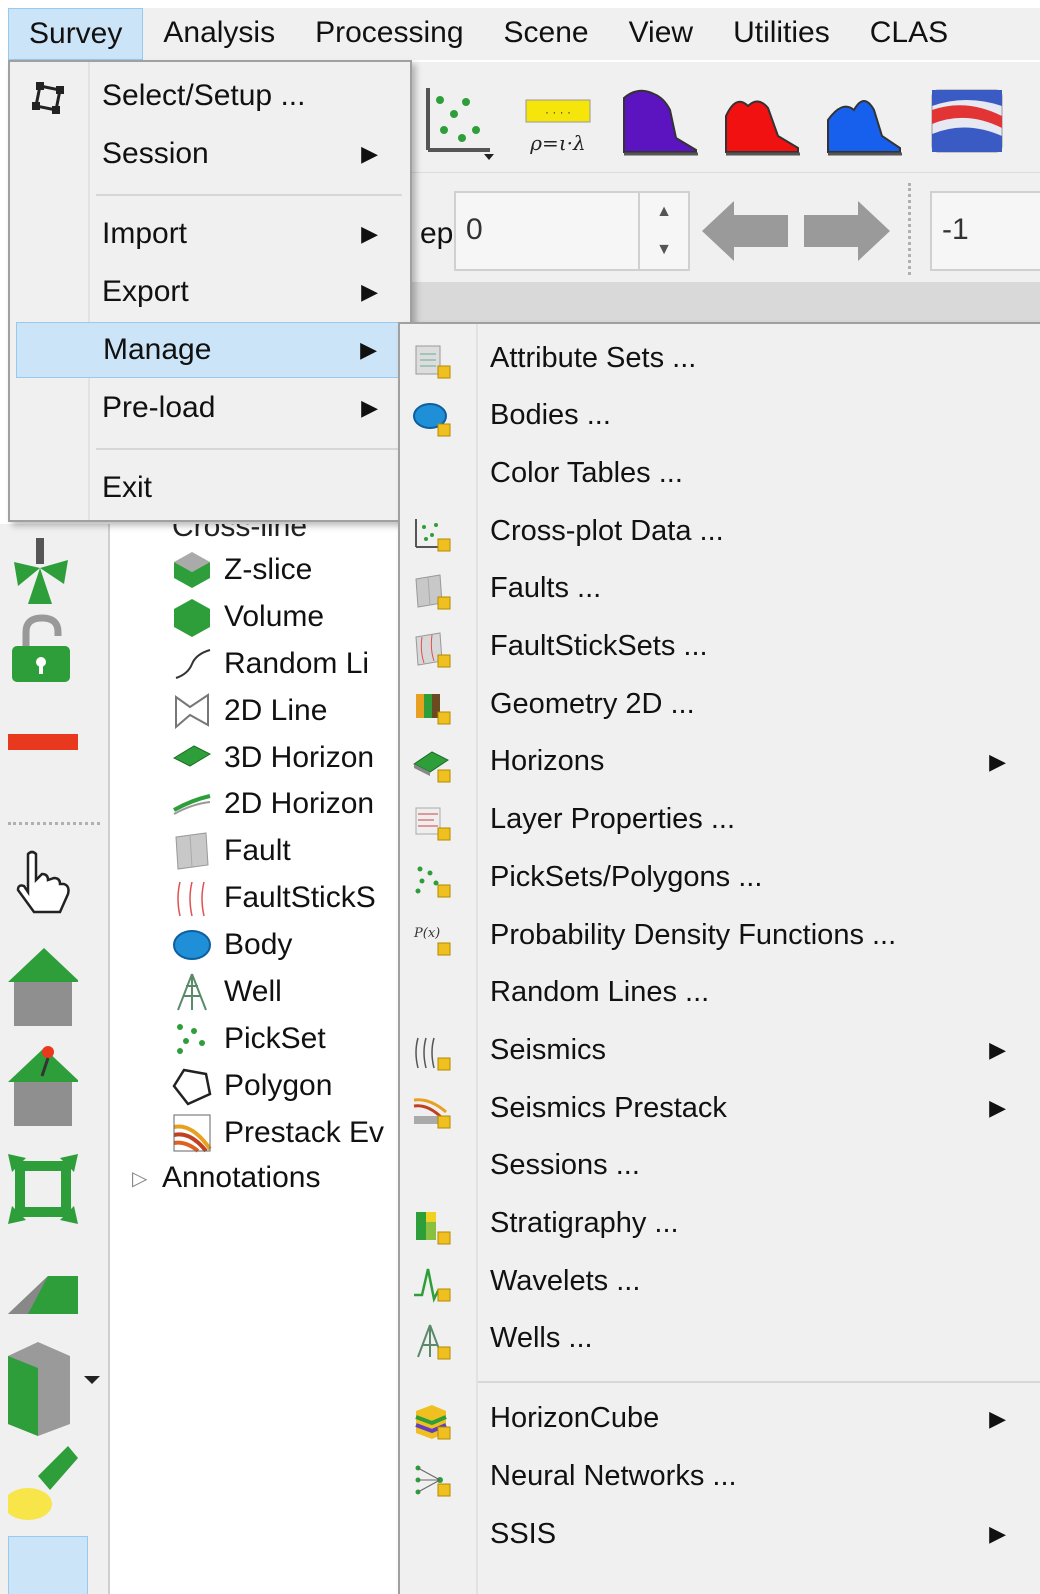 This screenshot has height=1594, width=1040. I want to click on fault-icon, so click(192, 851).